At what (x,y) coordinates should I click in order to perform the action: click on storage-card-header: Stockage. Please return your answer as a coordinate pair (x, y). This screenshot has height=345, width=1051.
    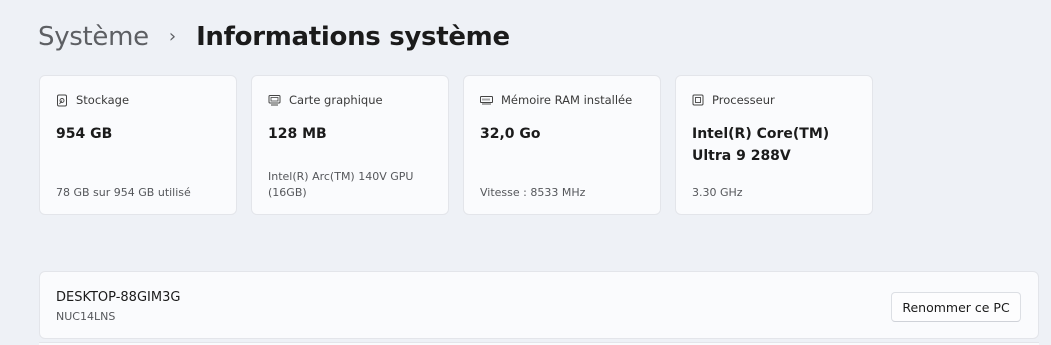
    Looking at the image, I should click on (92, 100).